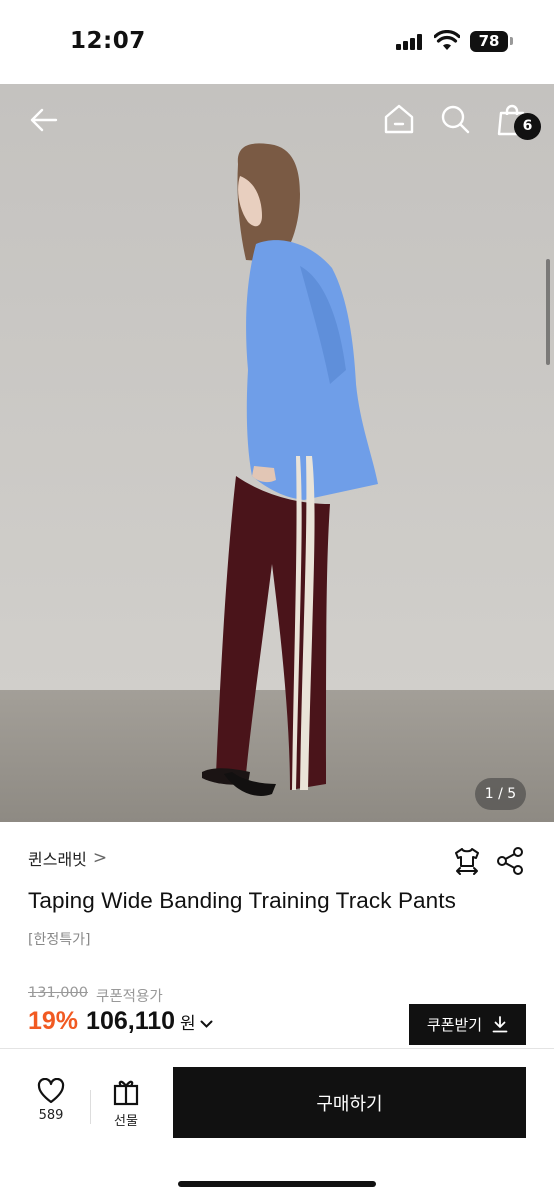  I want to click on image-counter: 1 / 5, so click(500, 794).